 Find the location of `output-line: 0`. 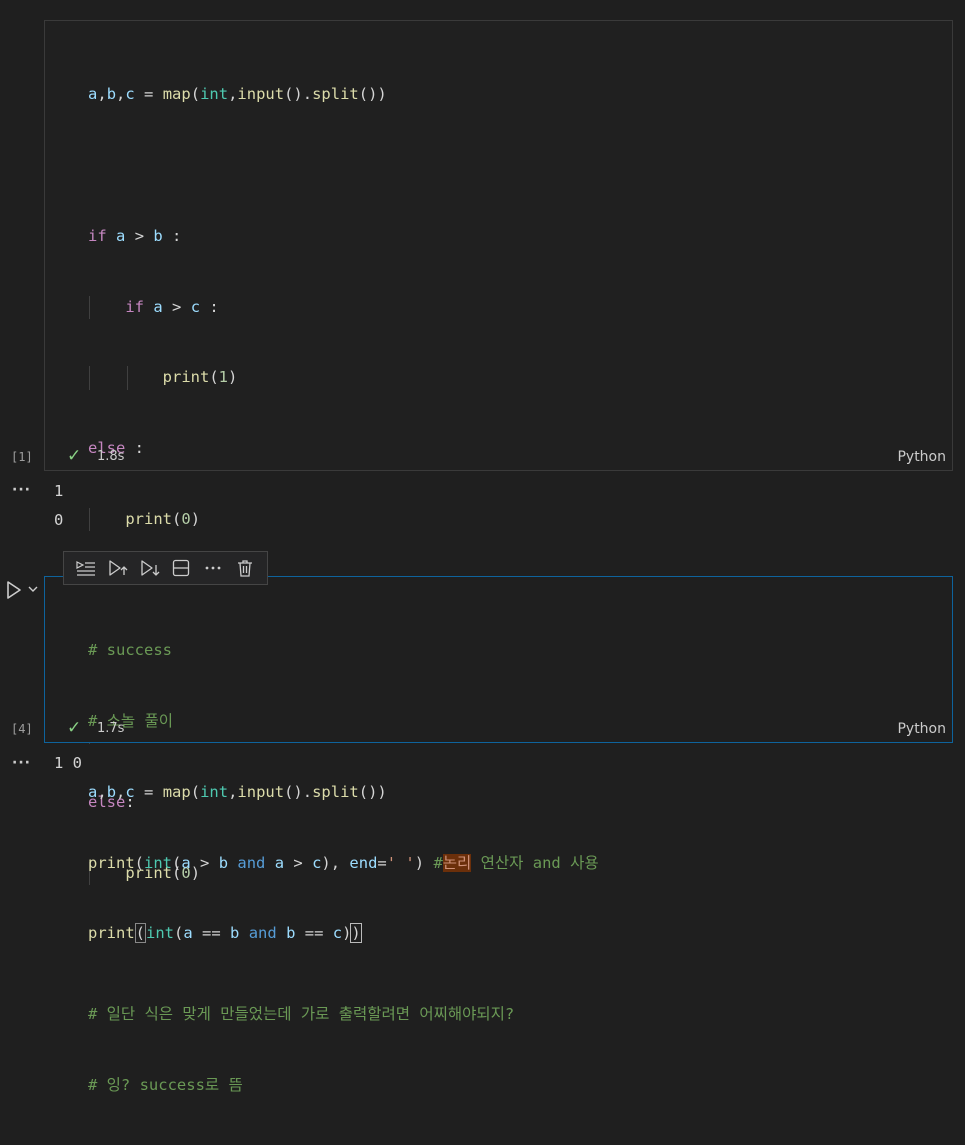

output-line: 0 is located at coordinates (59, 520).